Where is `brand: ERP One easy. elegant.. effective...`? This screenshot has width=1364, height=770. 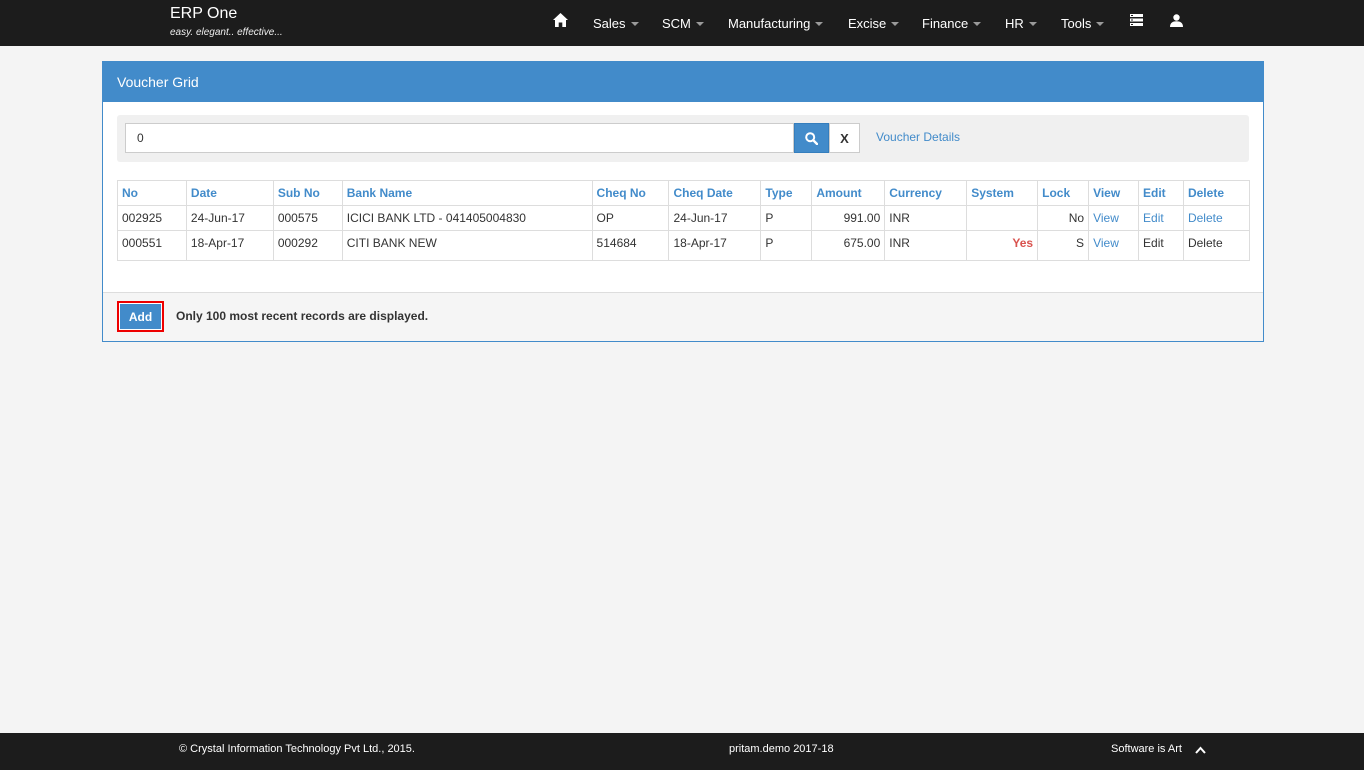
brand: ERP One easy. elegant.. effective... is located at coordinates (226, 21).